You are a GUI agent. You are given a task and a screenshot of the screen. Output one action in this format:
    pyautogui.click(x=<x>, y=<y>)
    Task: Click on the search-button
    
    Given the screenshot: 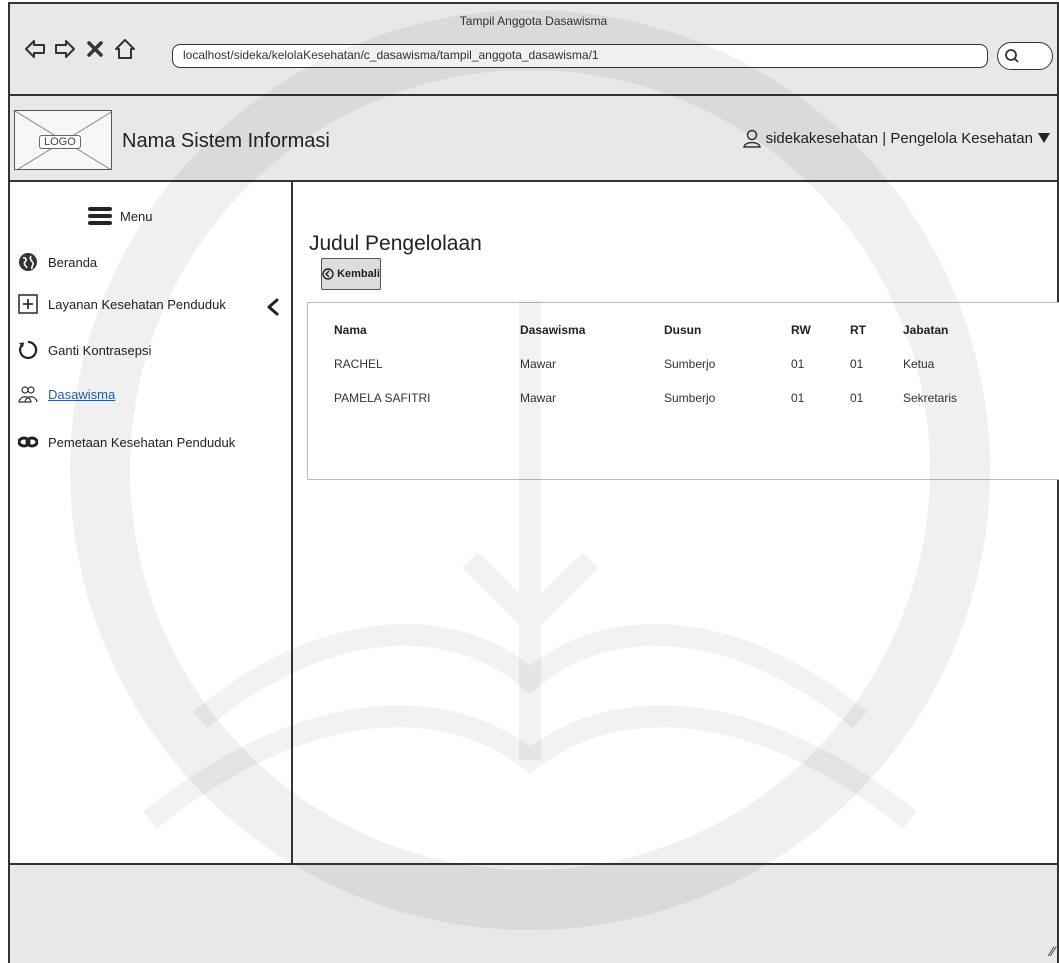 What is the action you would take?
    pyautogui.click(x=1025, y=56)
    